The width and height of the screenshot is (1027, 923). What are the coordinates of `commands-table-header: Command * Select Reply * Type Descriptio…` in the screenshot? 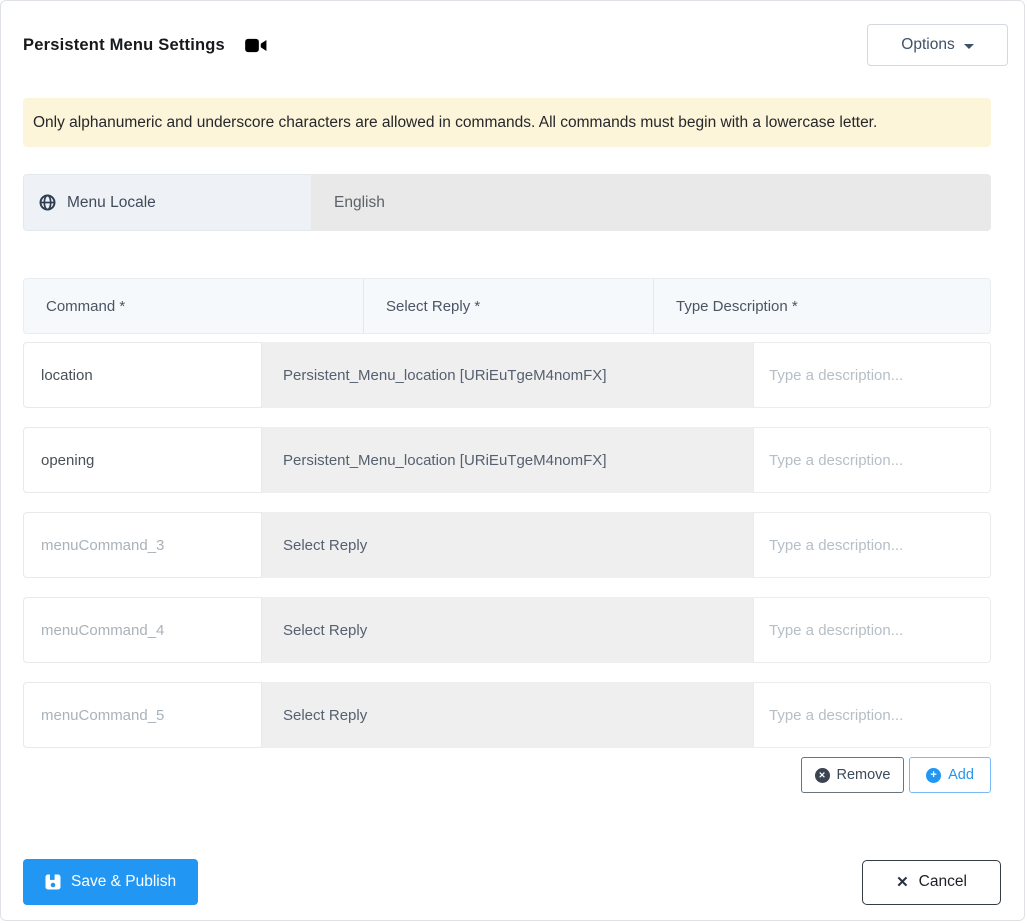 It's located at (507, 306).